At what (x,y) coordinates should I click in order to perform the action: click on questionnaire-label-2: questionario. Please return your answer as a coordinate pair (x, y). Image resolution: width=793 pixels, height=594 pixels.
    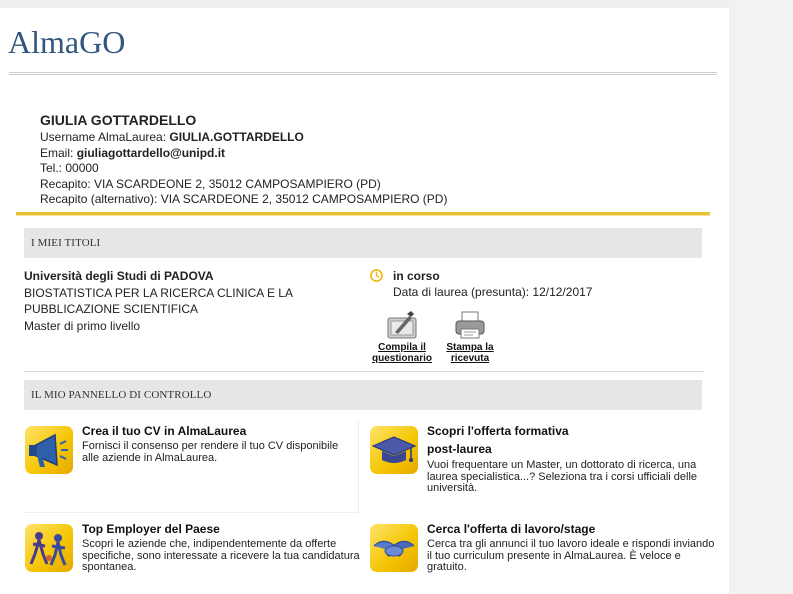
    Looking at the image, I should click on (402, 358).